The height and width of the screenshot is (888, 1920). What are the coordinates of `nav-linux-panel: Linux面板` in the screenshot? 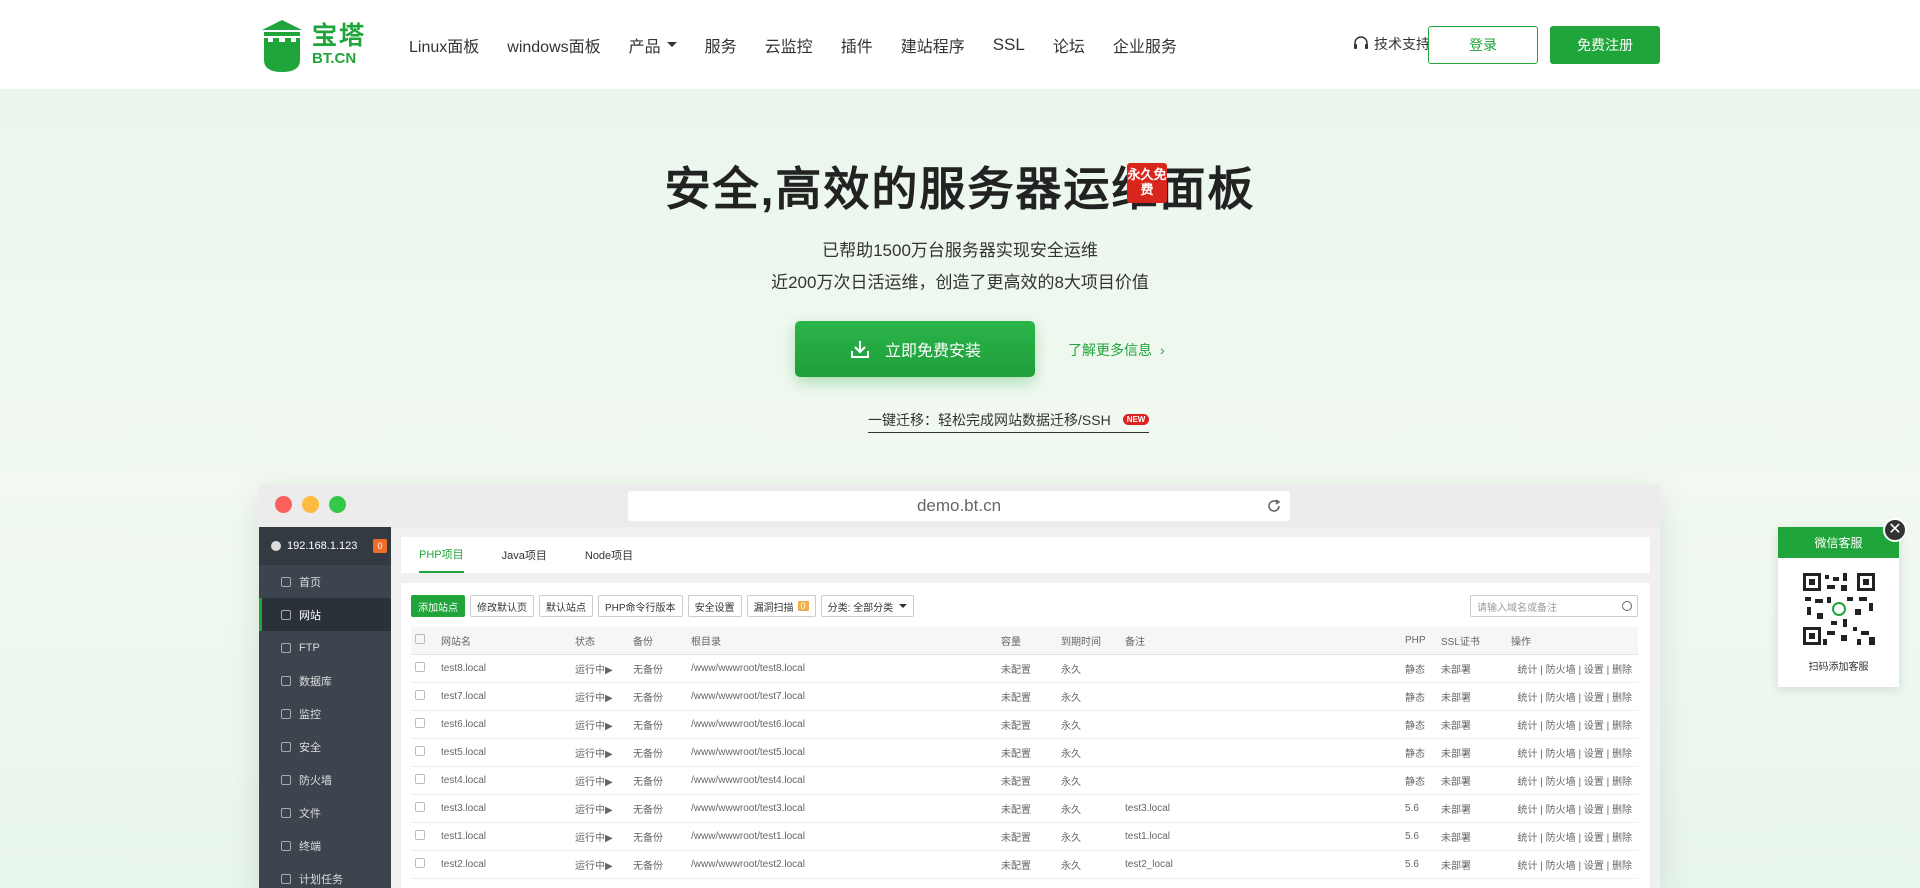 It's located at (444, 45).